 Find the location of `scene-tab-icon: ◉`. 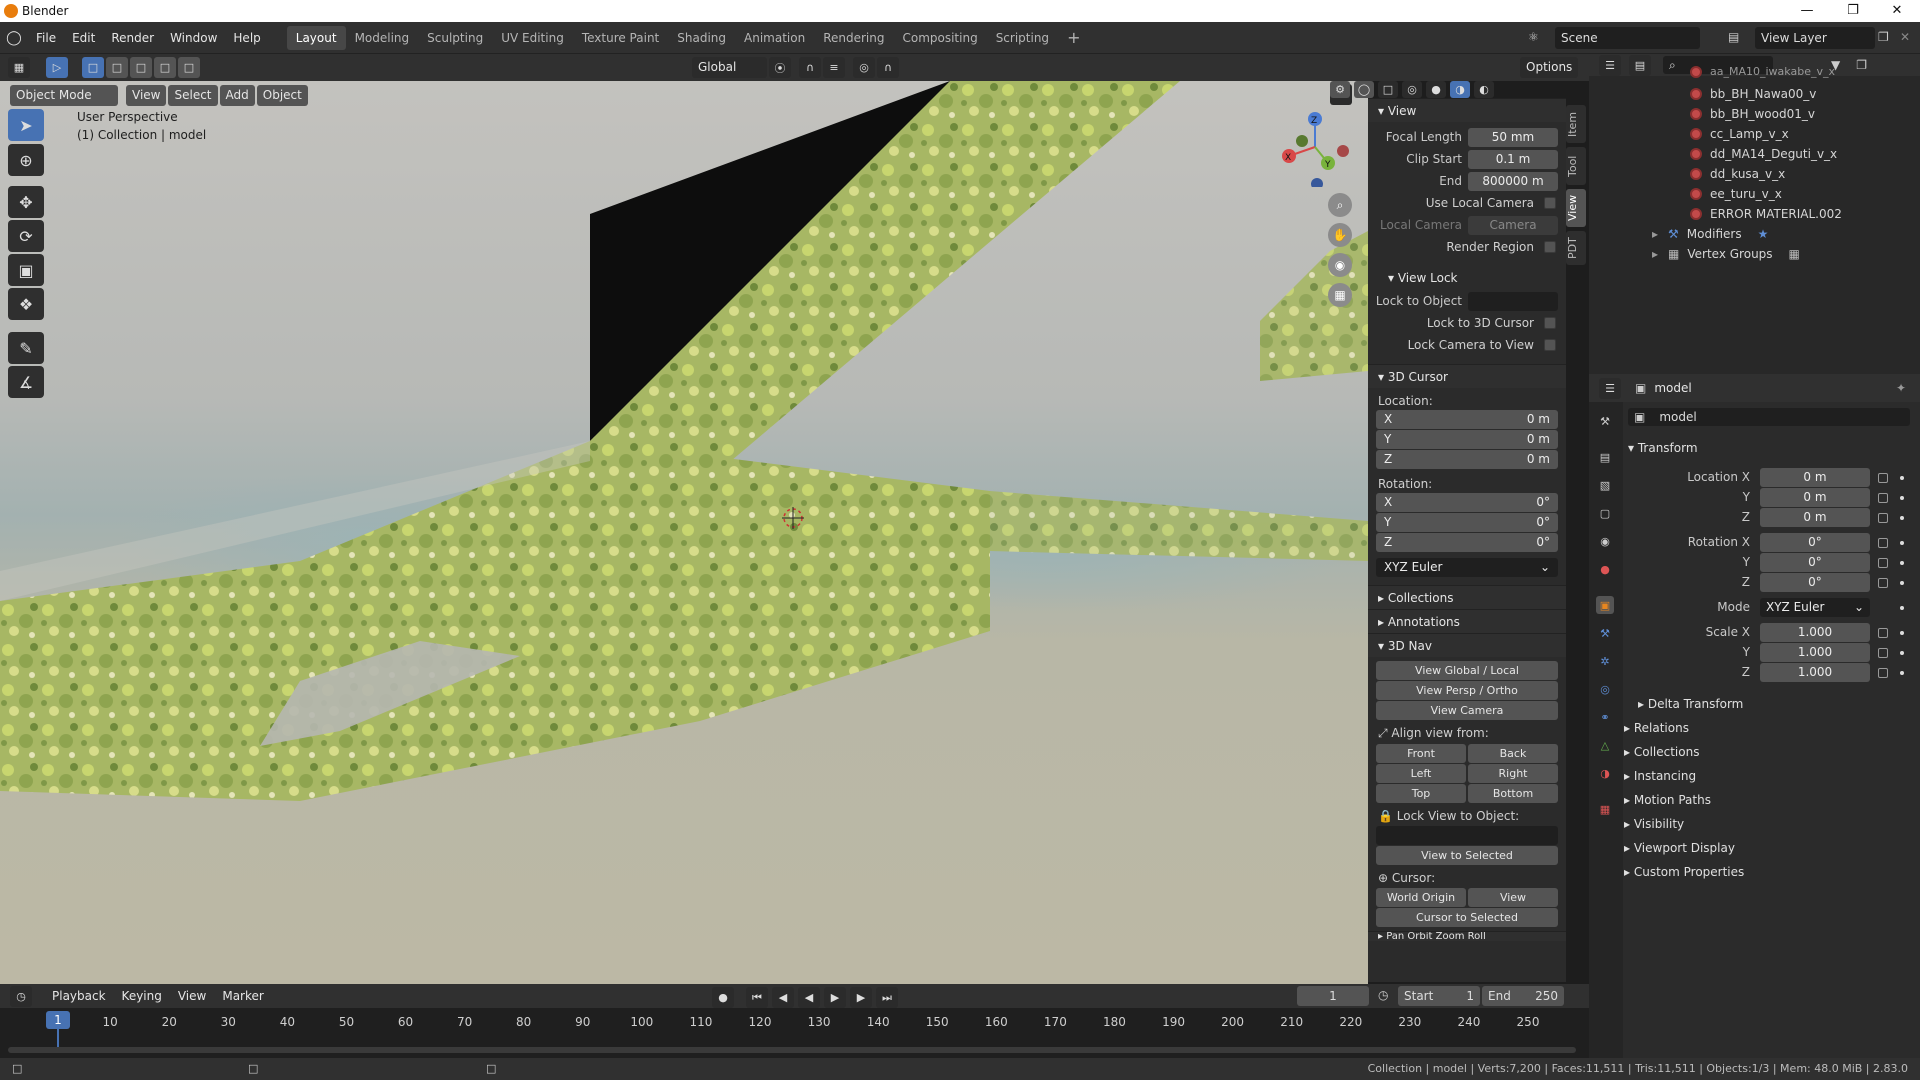

scene-tab-icon: ◉ is located at coordinates (1605, 541).